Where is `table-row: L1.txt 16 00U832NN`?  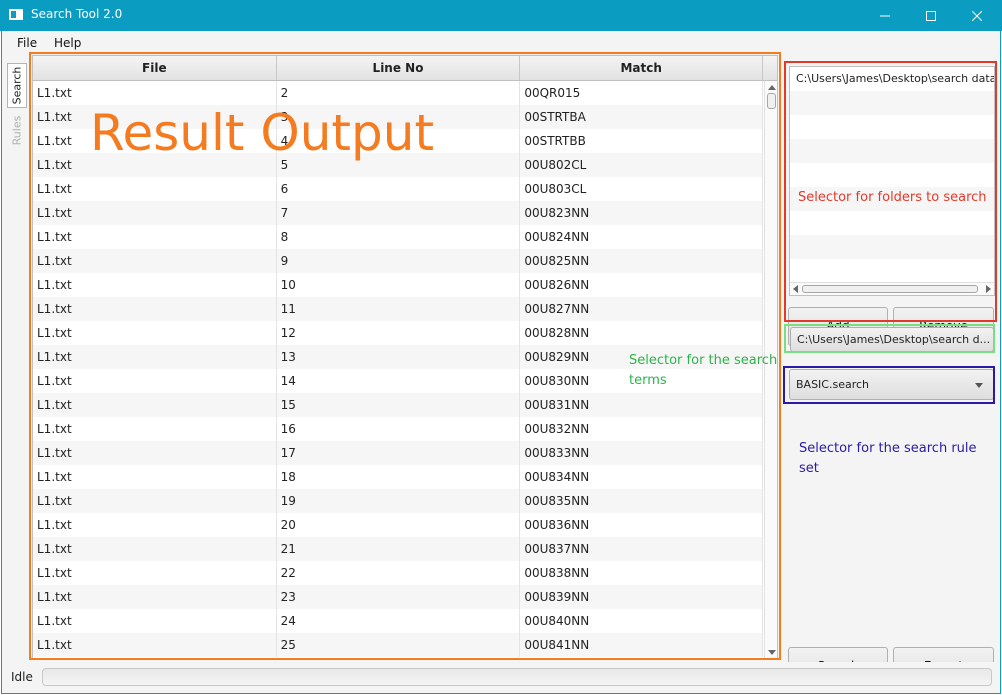
table-row: L1.txt 16 00U832NN is located at coordinates (398, 429).